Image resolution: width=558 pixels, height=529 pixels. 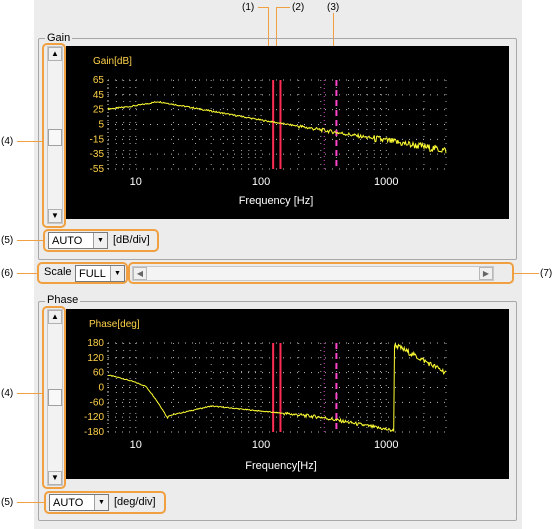 I want to click on gain-xlabel: Frequency [Hz], so click(x=276, y=201).